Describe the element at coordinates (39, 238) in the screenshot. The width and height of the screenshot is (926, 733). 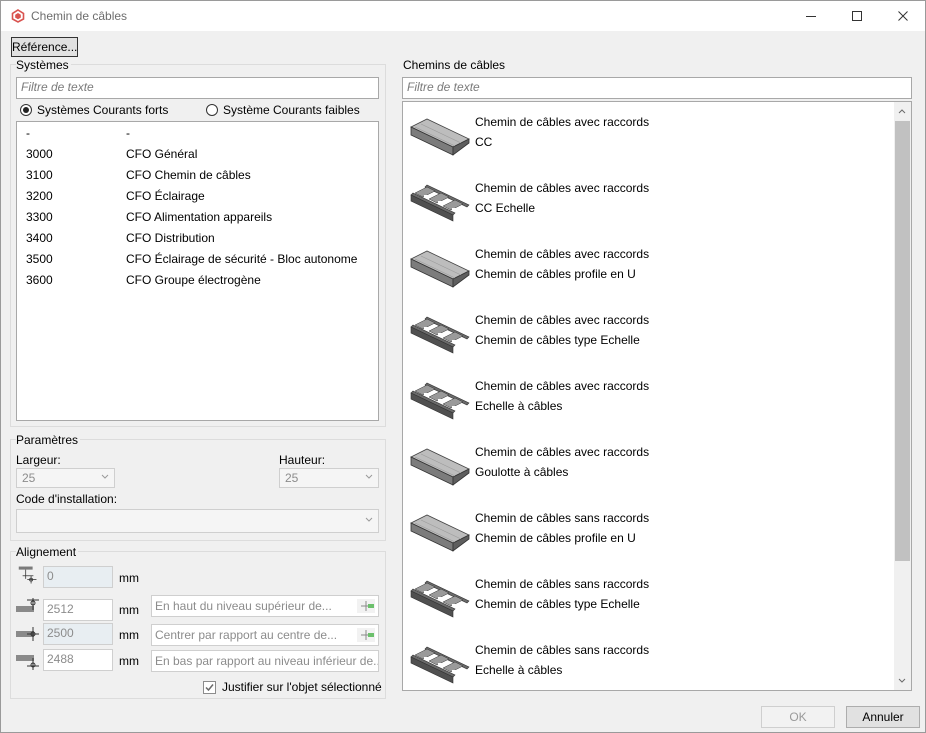
I see `system-code: 3400` at that location.